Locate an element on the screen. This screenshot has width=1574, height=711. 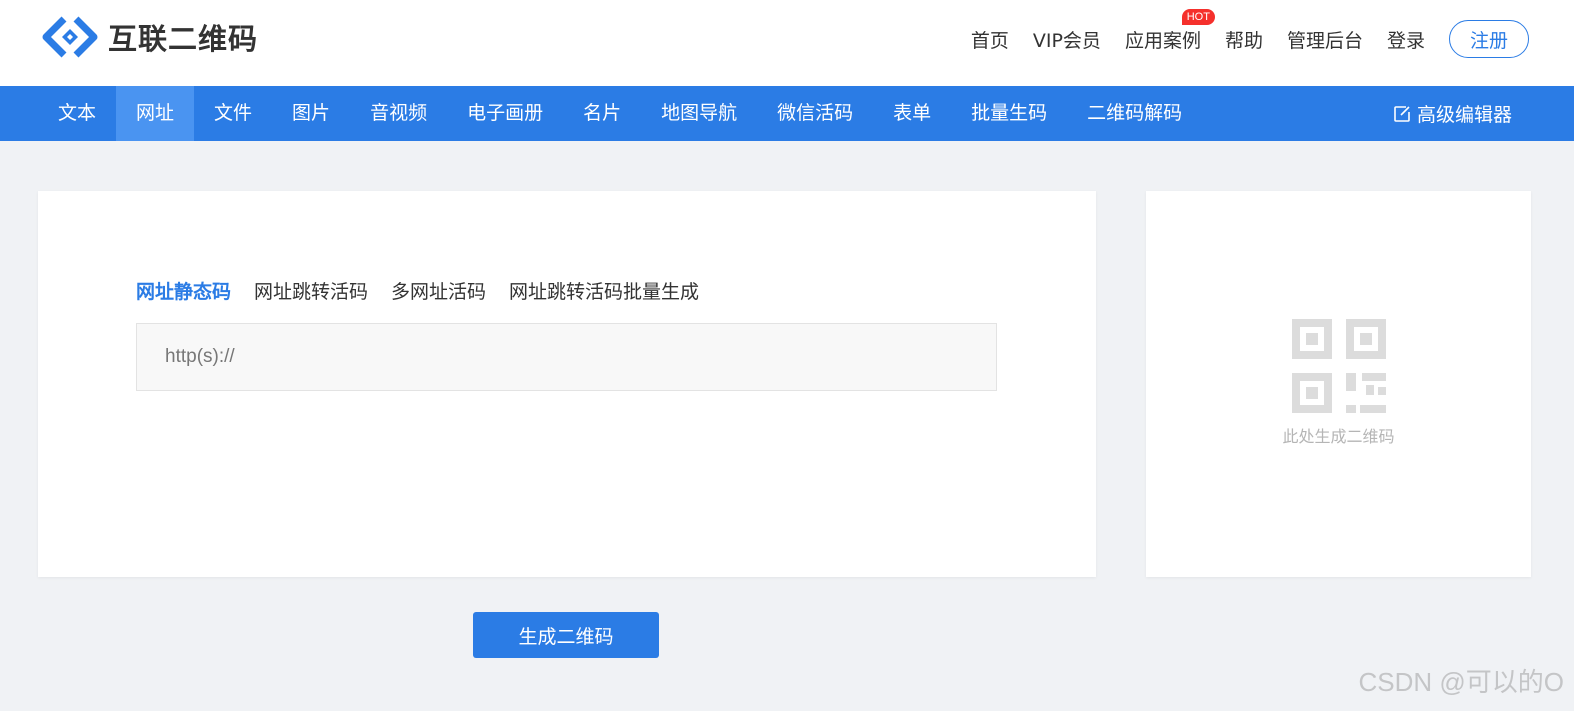
hot-badge: HOT is located at coordinates (1198, 16).